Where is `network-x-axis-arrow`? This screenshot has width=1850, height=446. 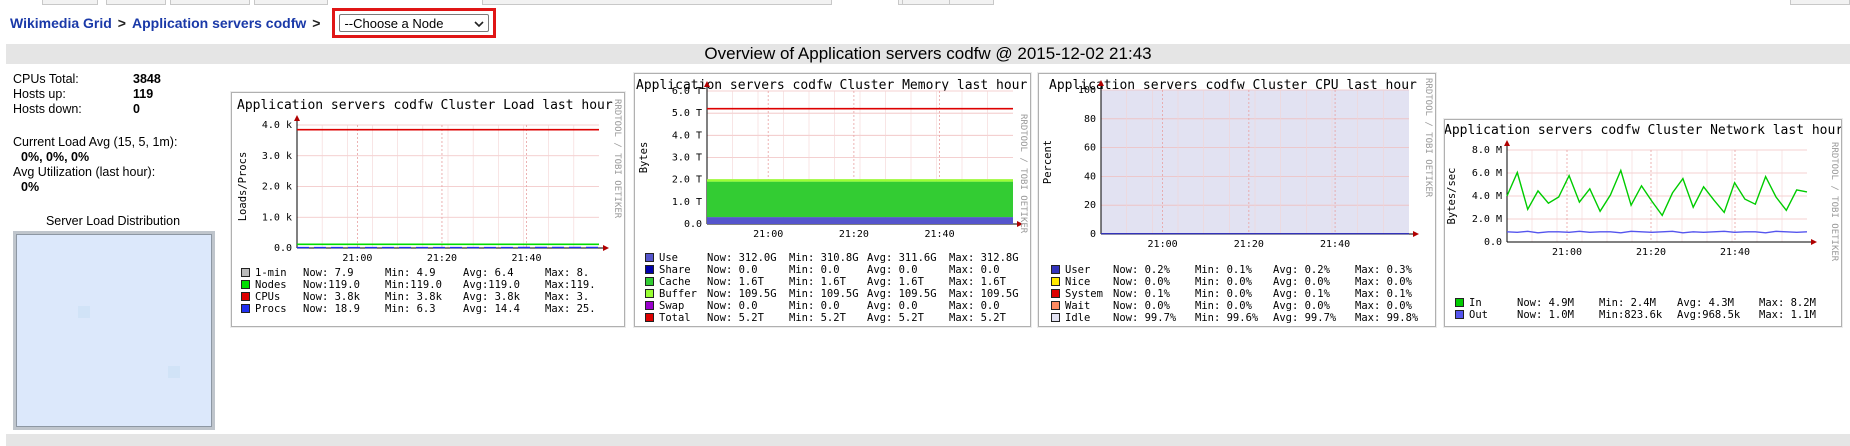 network-x-axis-arrow is located at coordinates (1814, 242).